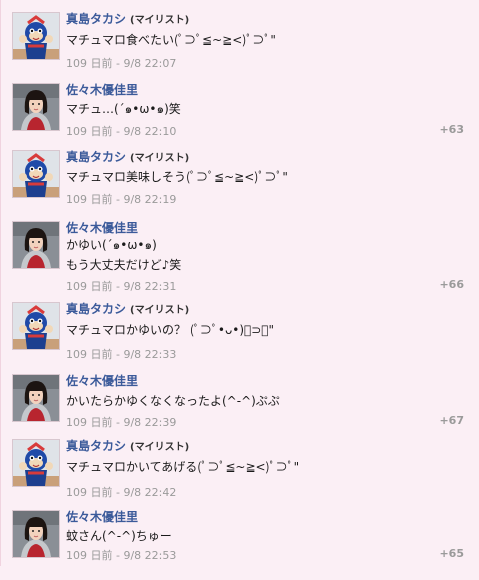 This screenshot has height=580, width=479. What do you see at coordinates (177, 177) in the screenshot?
I see `comment-text: マチュマロ美味しそう(ﾟ⊃ﾟ≦~≧<)ﾟ⊃ﾟ"` at bounding box center [177, 177].